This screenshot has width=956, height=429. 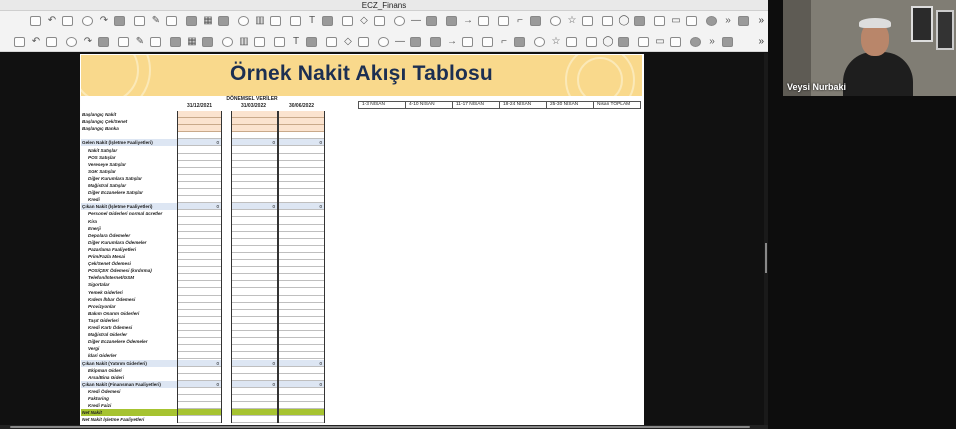 I want to click on rotate-icon, so click(x=591, y=42).